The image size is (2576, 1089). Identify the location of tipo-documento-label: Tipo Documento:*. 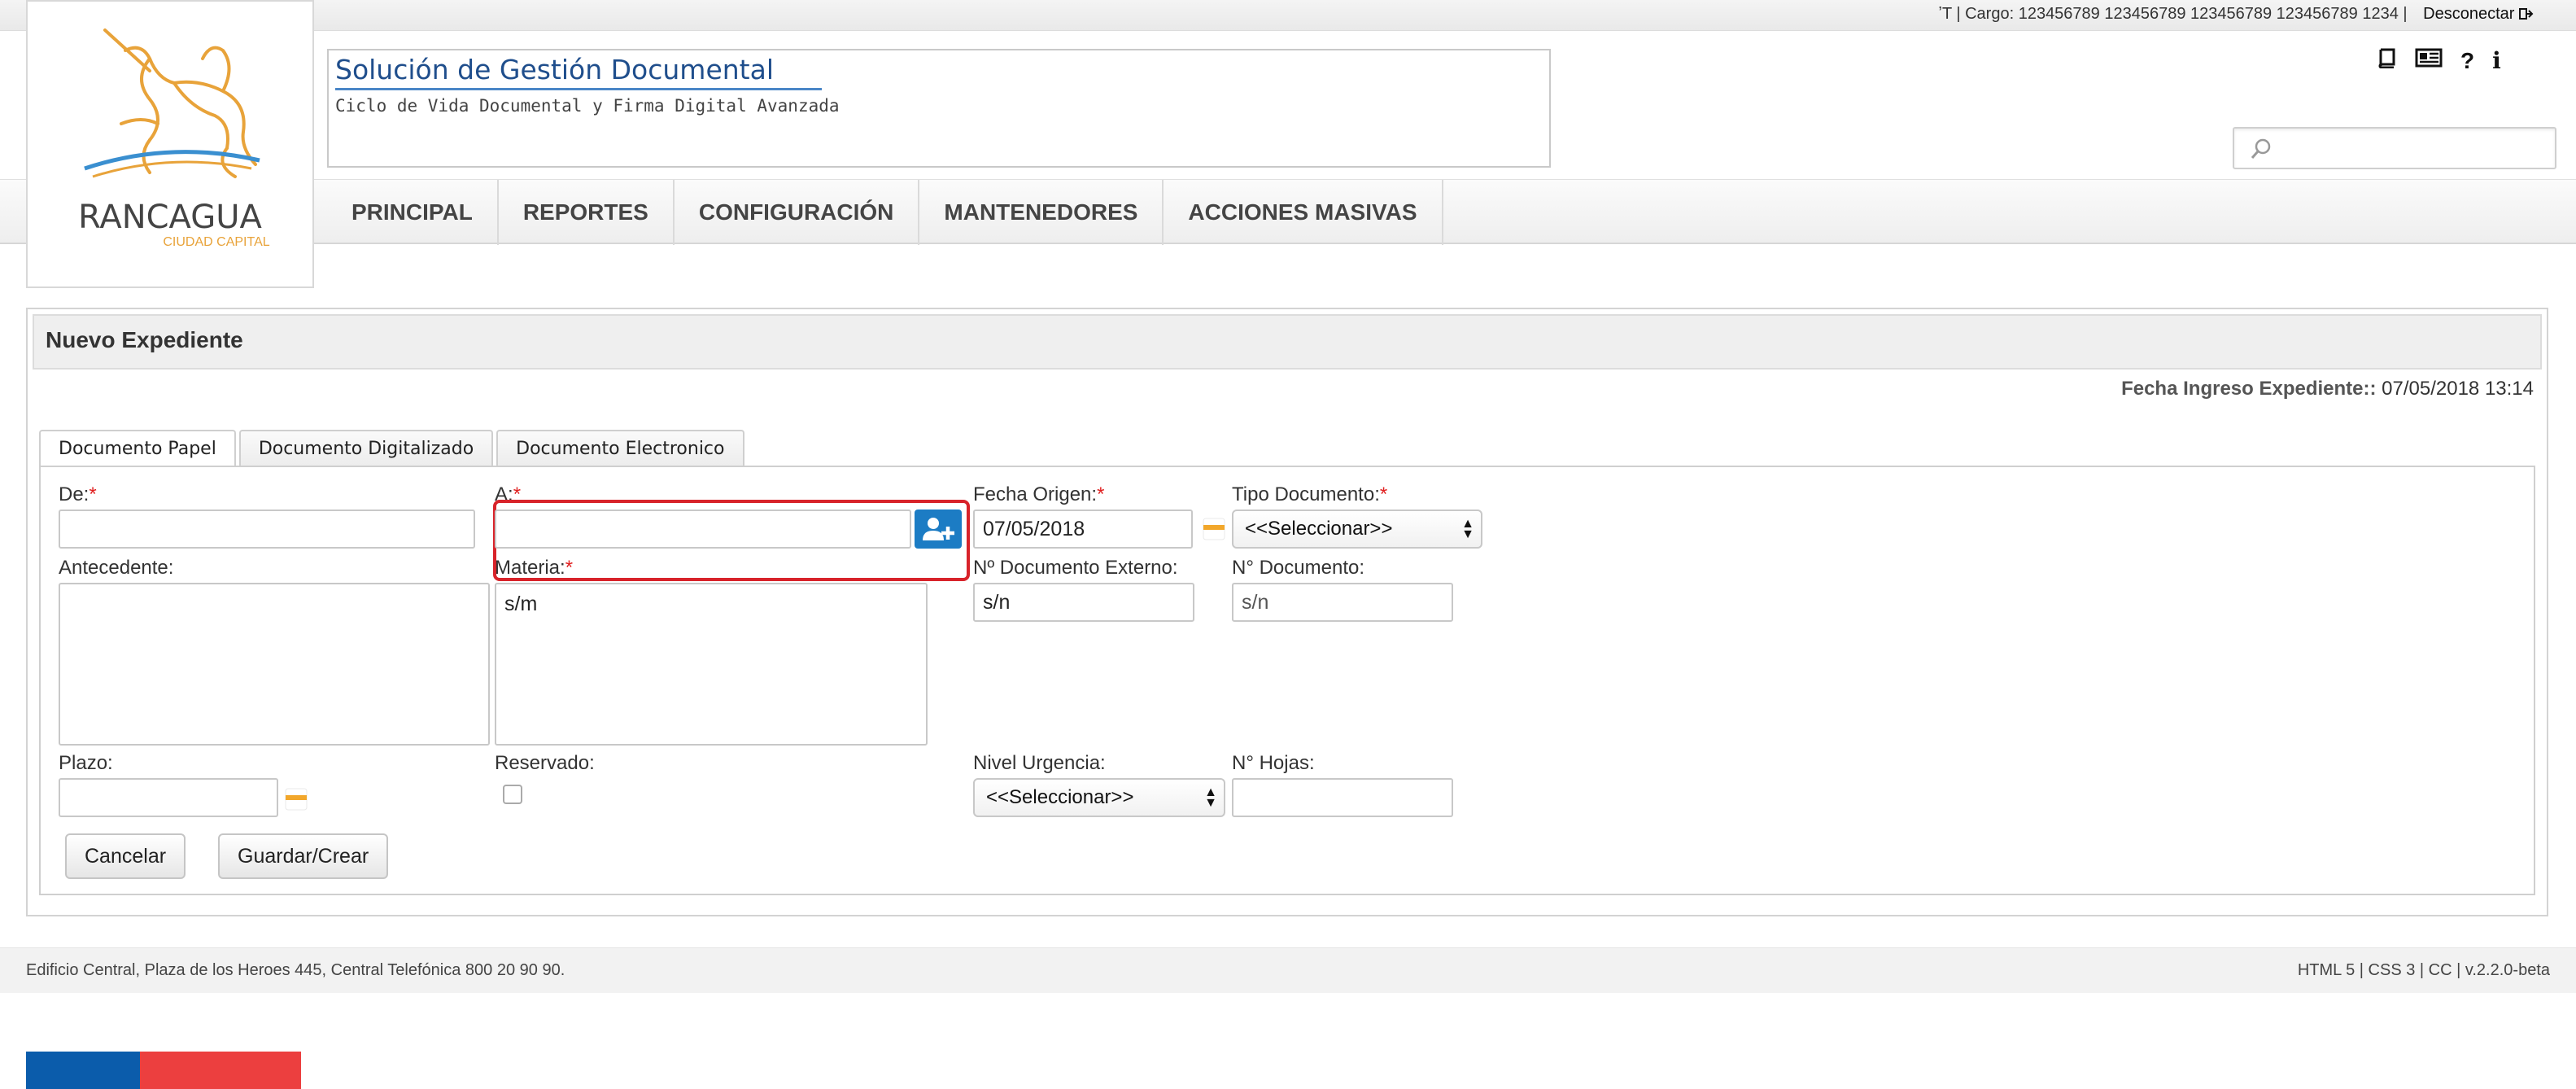
(1310, 494).